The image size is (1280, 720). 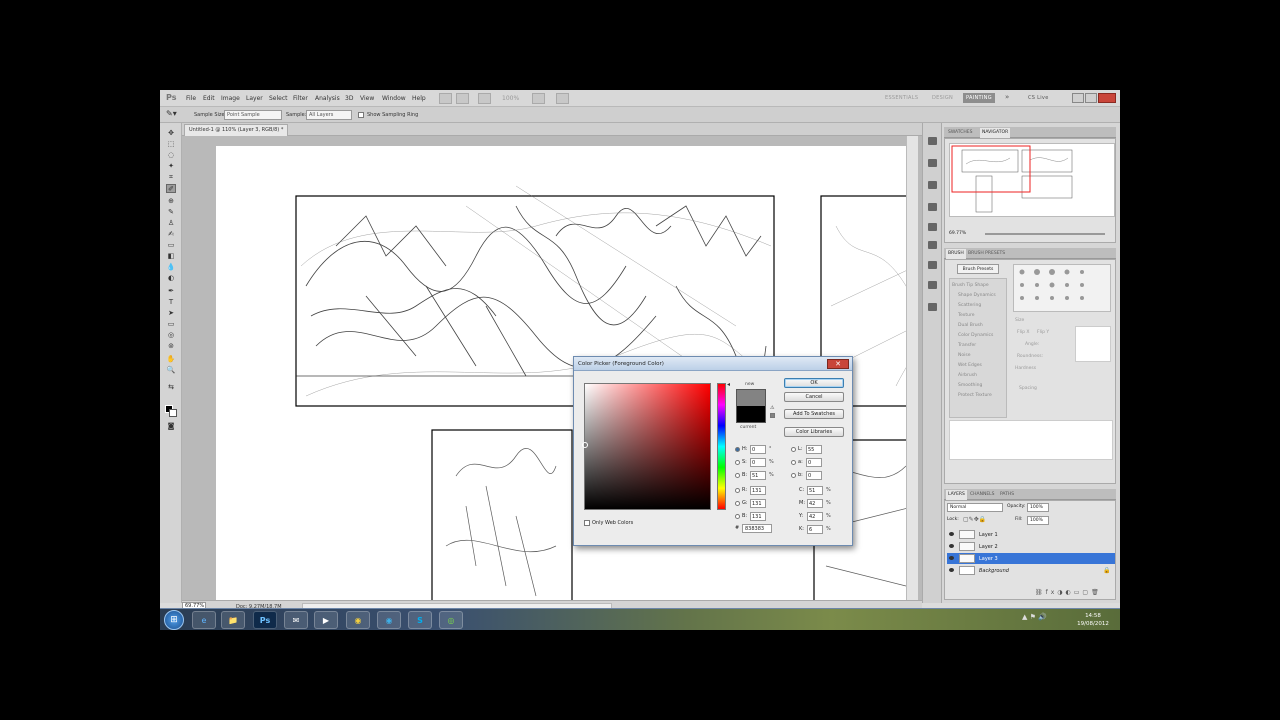 What do you see at coordinates (1038, 520) in the screenshot?
I see `fill-field: 100%` at bounding box center [1038, 520].